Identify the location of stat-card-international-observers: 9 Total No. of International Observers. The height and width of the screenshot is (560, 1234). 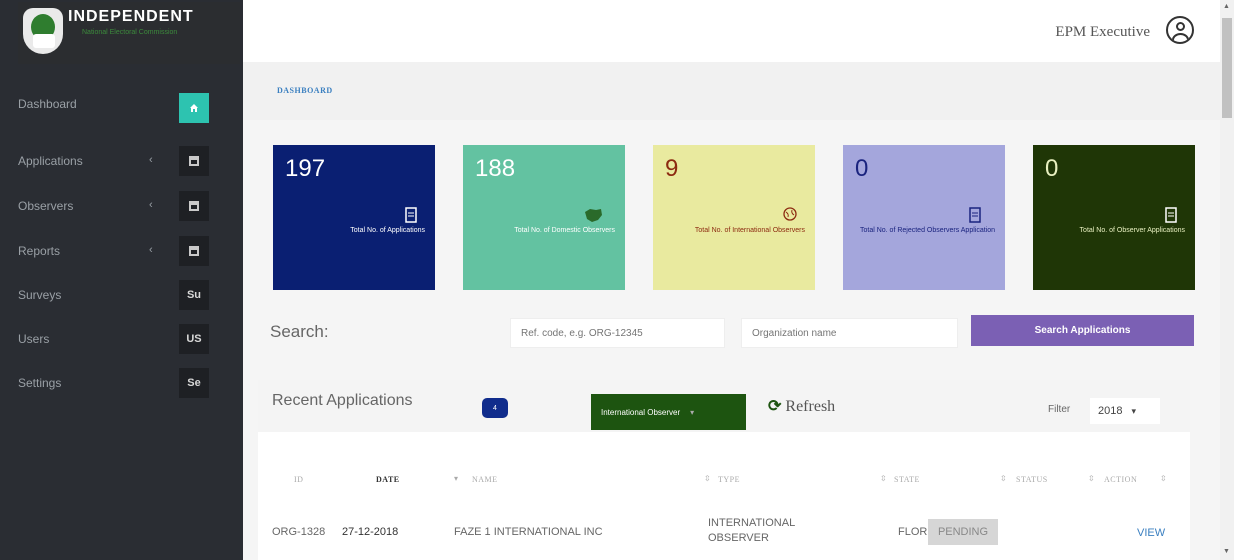
(734, 217).